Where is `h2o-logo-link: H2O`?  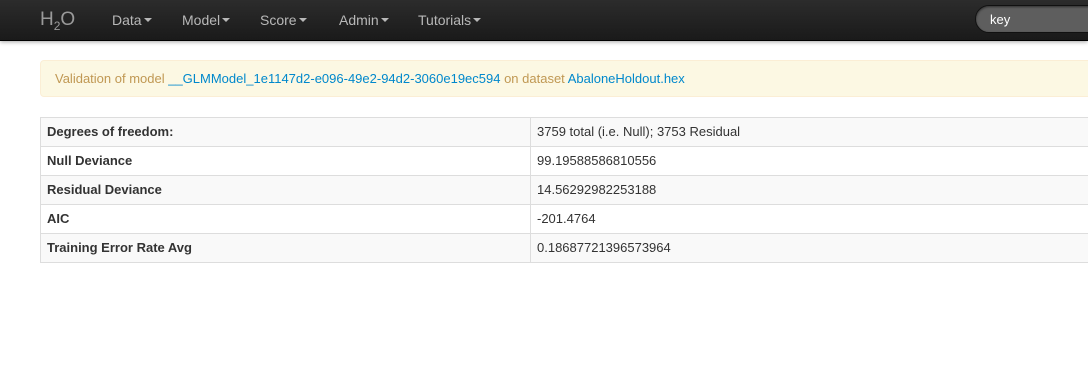 h2o-logo-link: H2O is located at coordinates (57, 20).